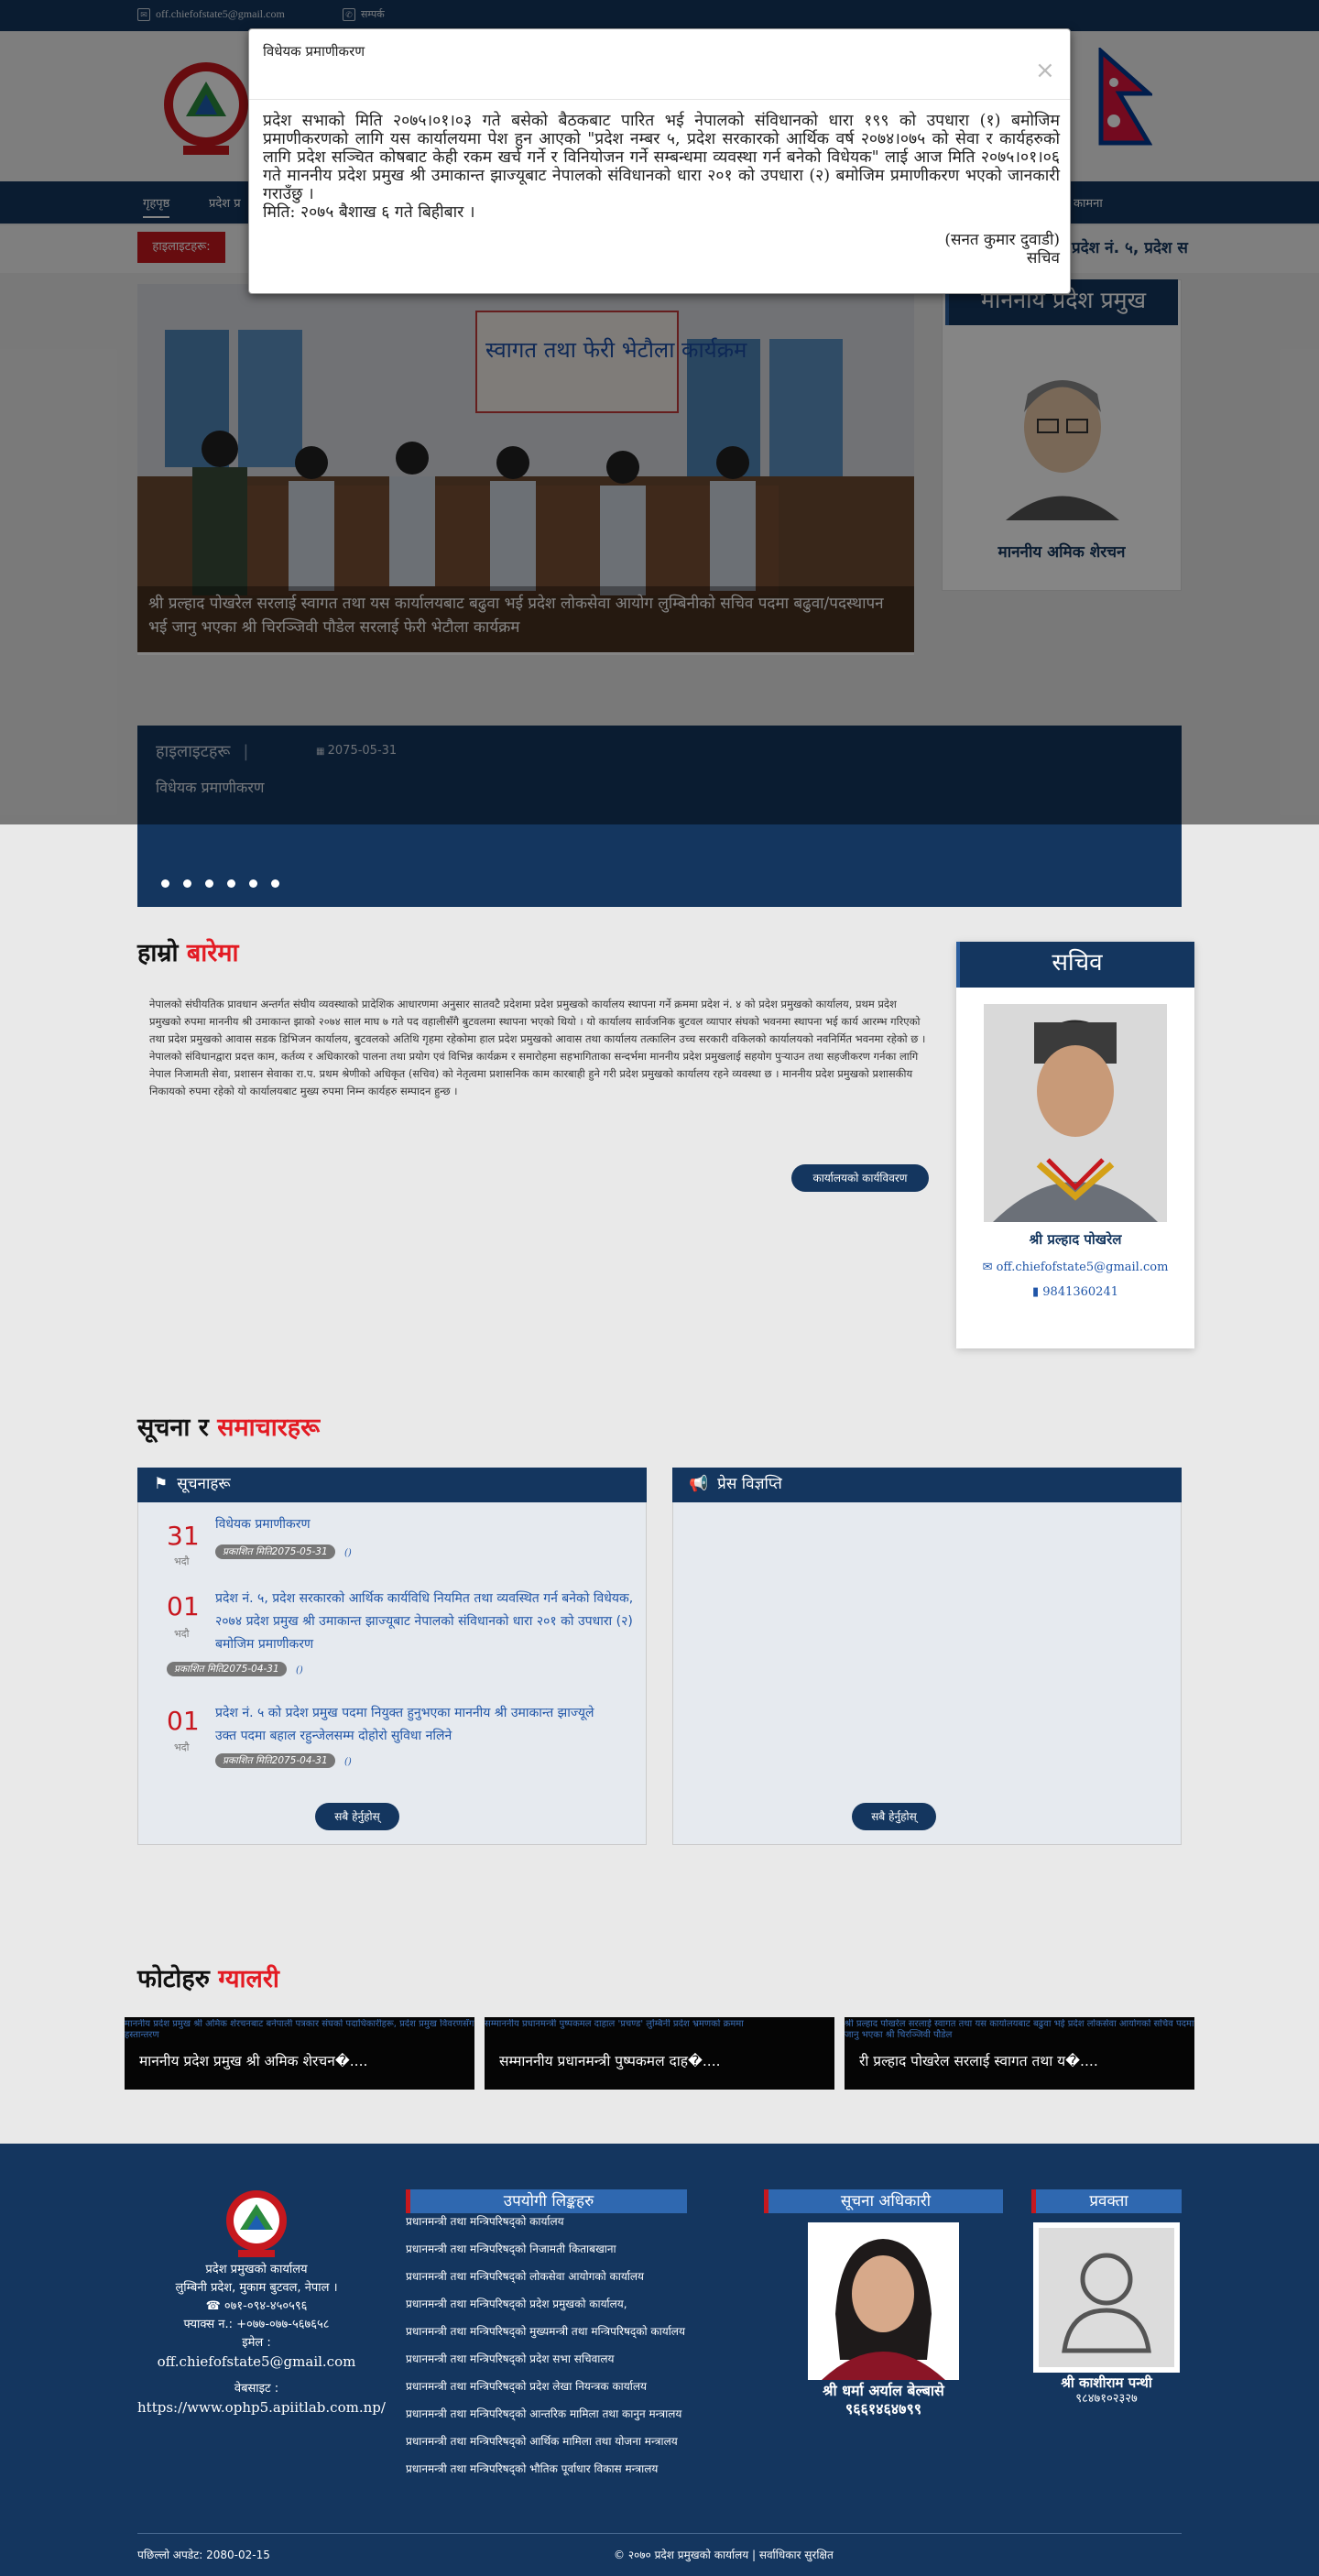 The width and height of the screenshot is (1319, 2576). Describe the element at coordinates (392, 1485) in the screenshot. I see `notices-panel-header: ⚑ सूचनाहरू` at that location.